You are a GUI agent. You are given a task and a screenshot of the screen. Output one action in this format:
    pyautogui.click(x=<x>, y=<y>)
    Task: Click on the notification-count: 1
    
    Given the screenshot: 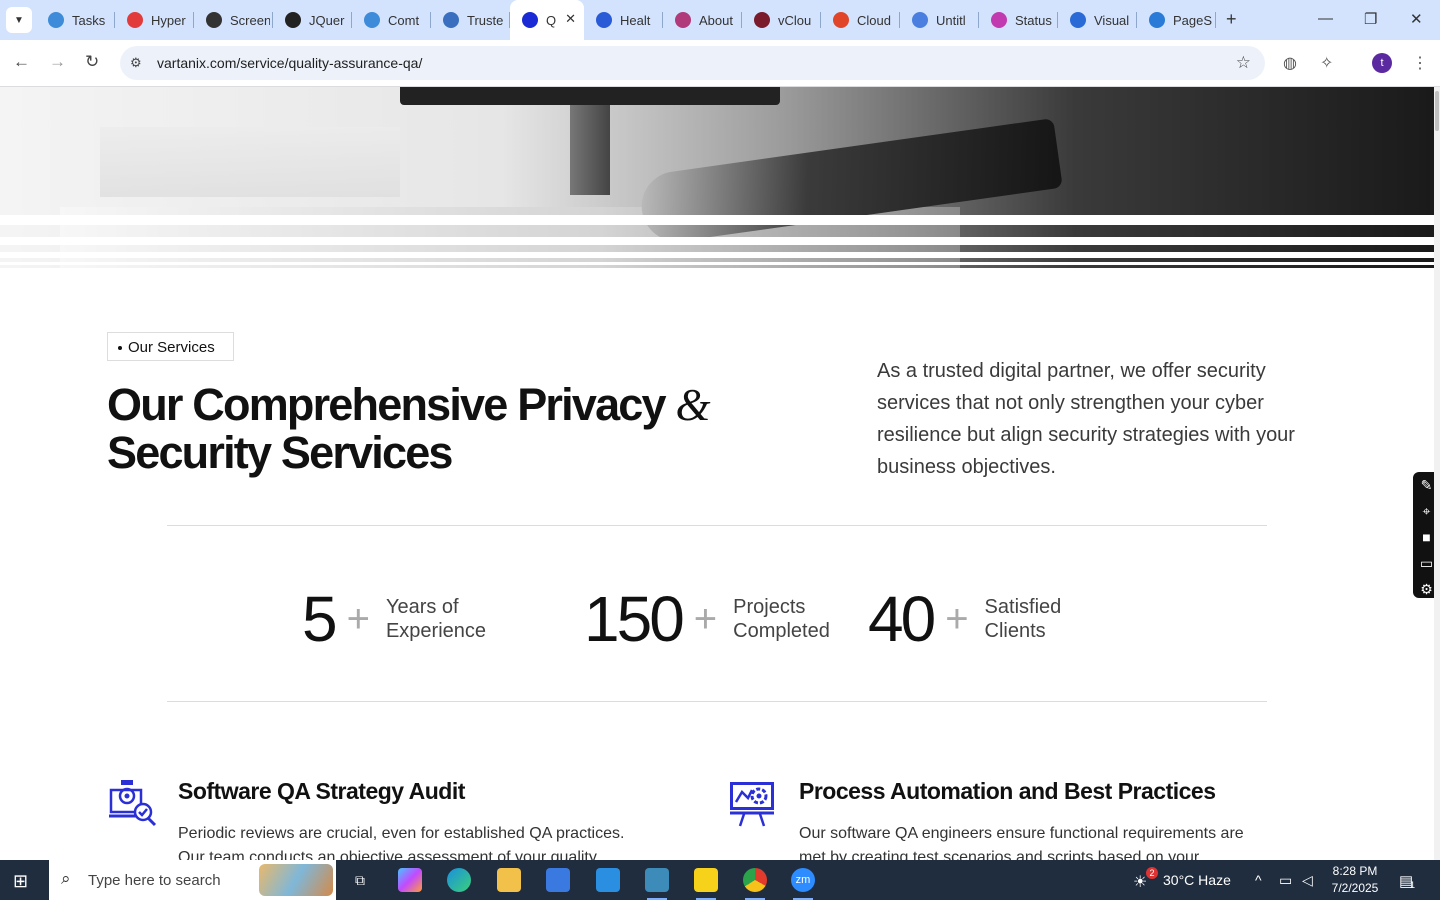 What is the action you would take?
    pyautogui.click(x=1413, y=885)
    